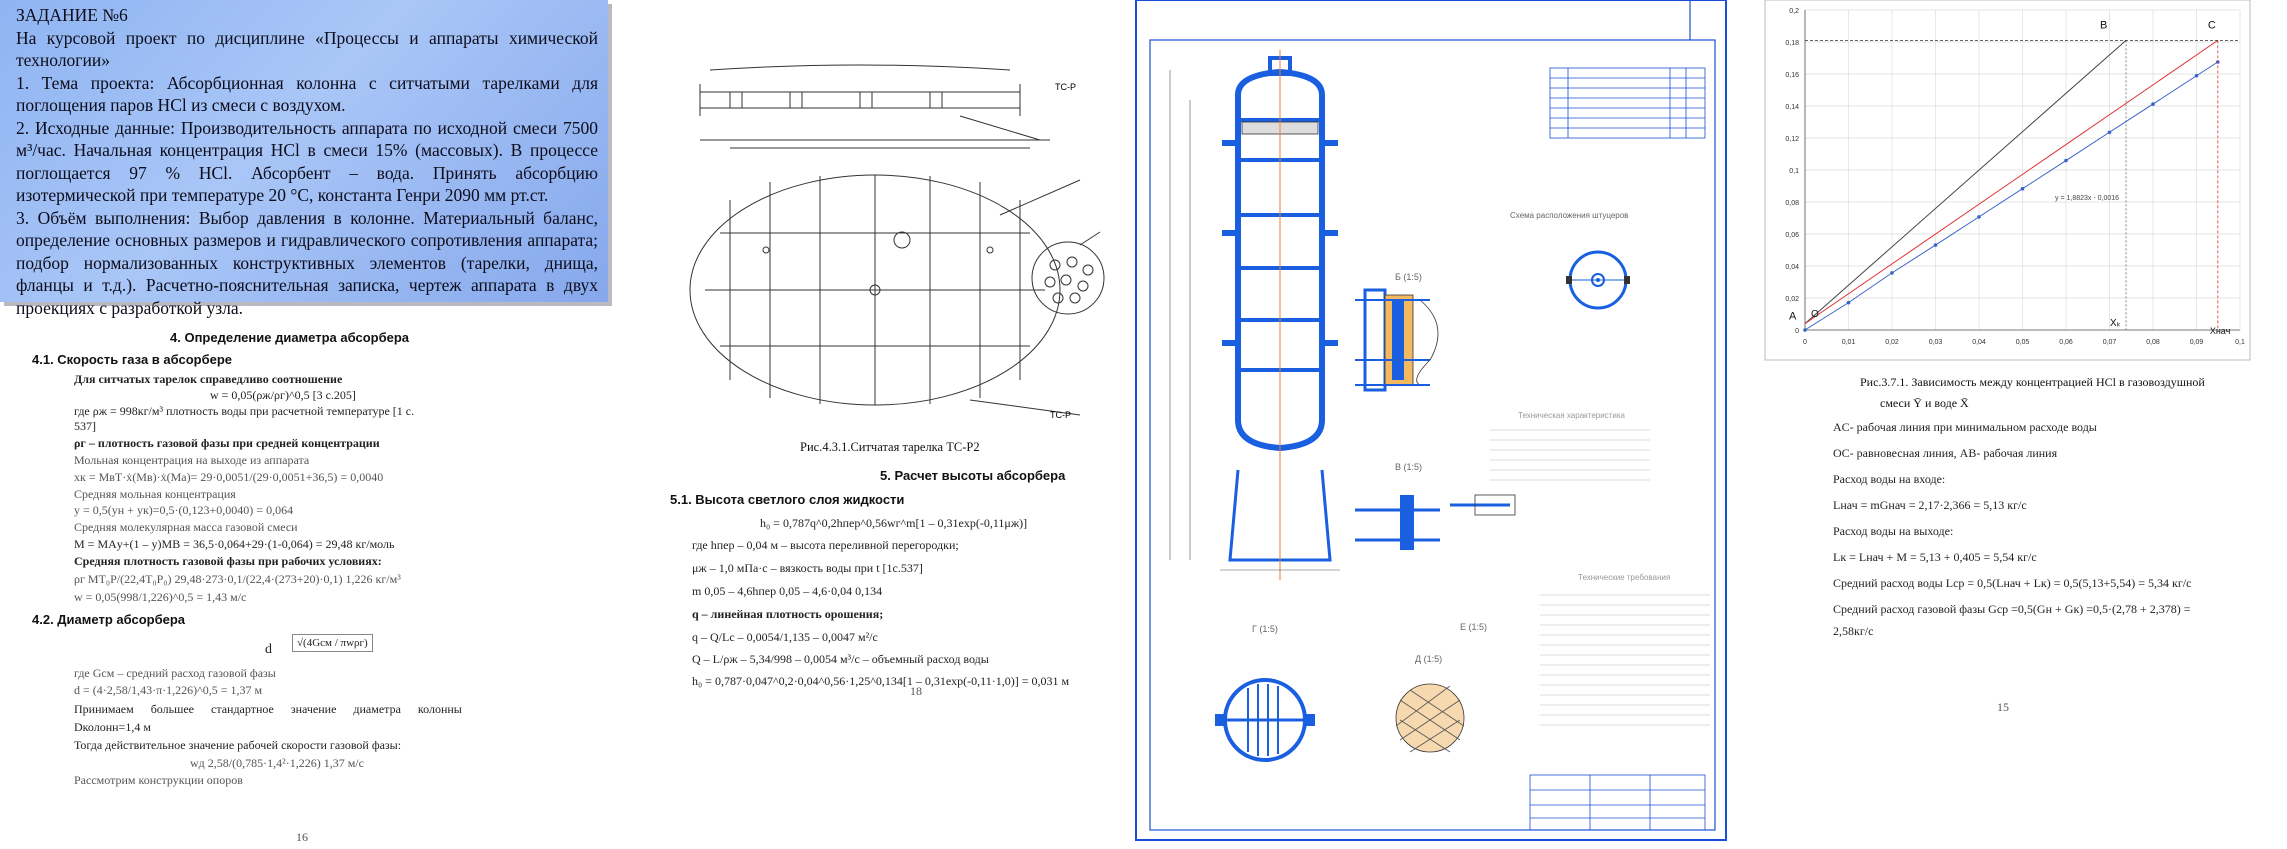 The height and width of the screenshot is (849, 2287). Describe the element at coordinates (1930, 505) in the screenshot. I see `formula-line: Lнач = mGнач = 2,17·2,366 = 5,13 кг/с` at that location.